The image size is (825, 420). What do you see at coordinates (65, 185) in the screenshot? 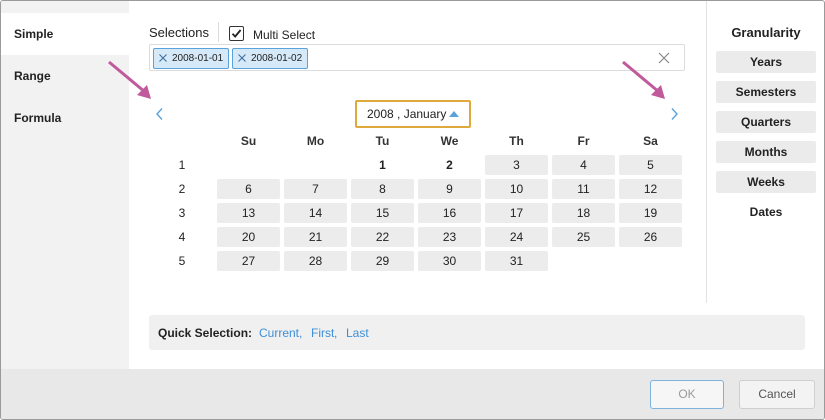
I see `mode-sidebar: Simple Range Formula` at bounding box center [65, 185].